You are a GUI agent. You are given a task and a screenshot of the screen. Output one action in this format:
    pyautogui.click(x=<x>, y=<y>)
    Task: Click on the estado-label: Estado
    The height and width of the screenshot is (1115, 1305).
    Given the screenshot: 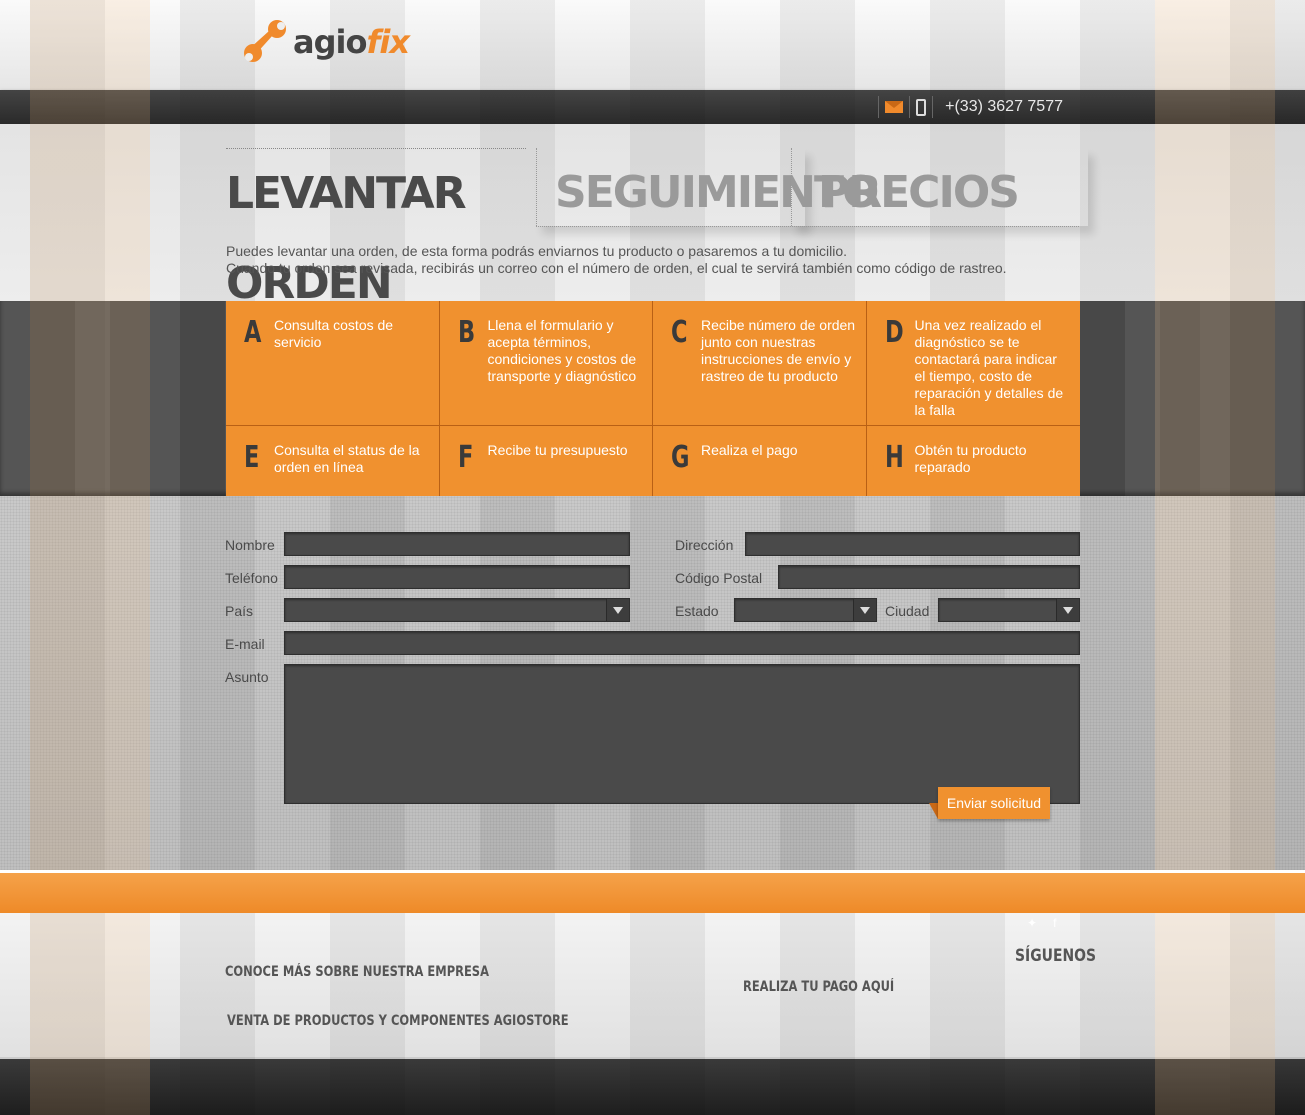 What is the action you would take?
    pyautogui.click(x=697, y=611)
    